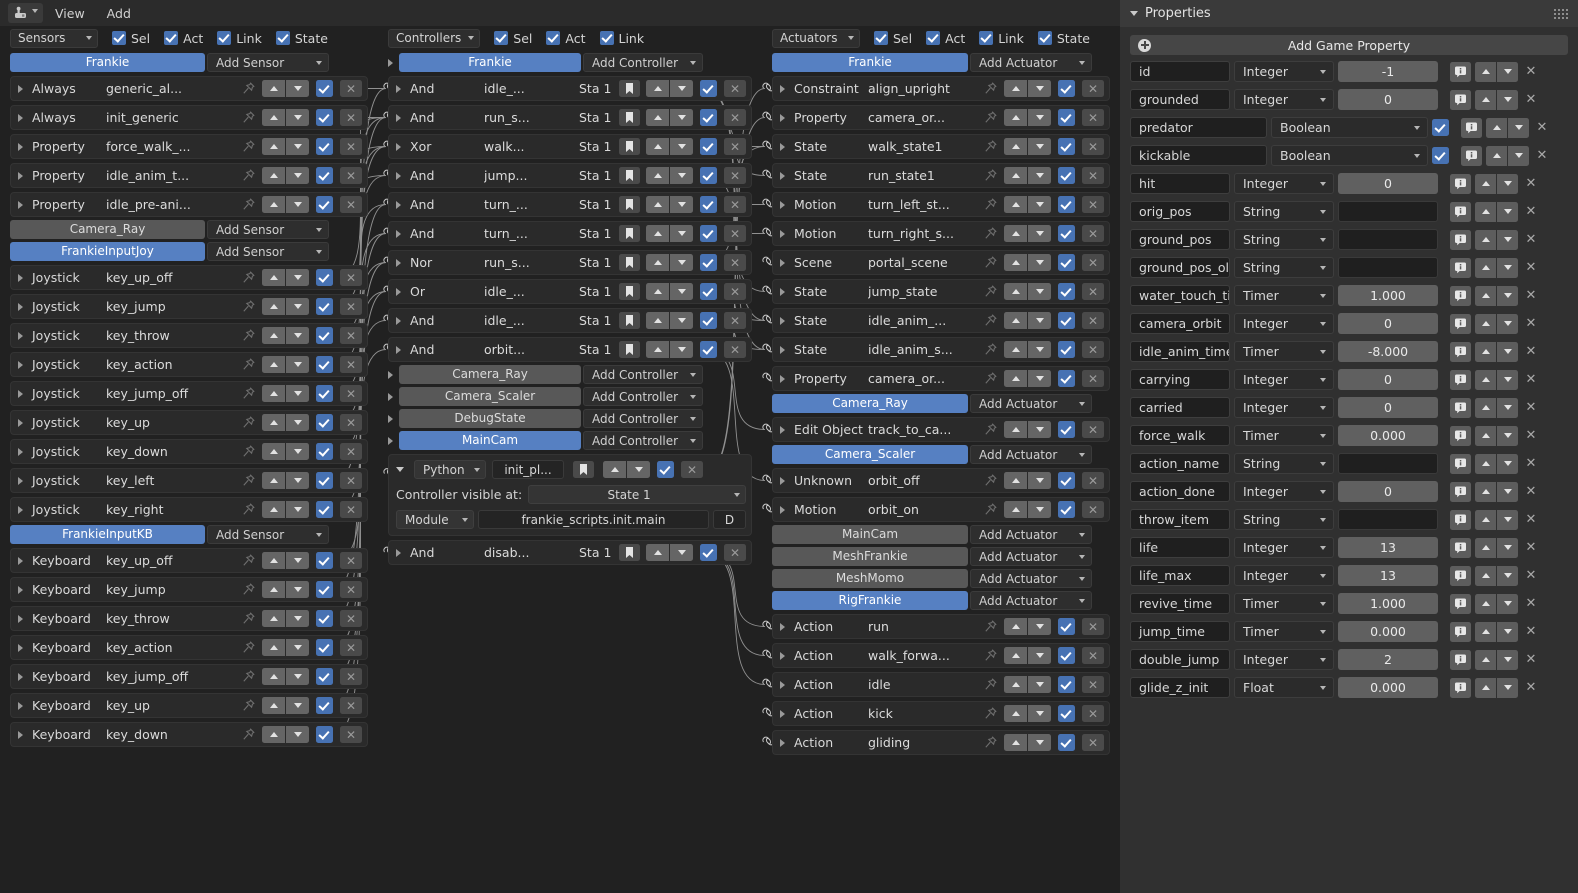 This screenshot has width=1578, height=893. I want to click on script-mode-select: Module, so click(435, 519).